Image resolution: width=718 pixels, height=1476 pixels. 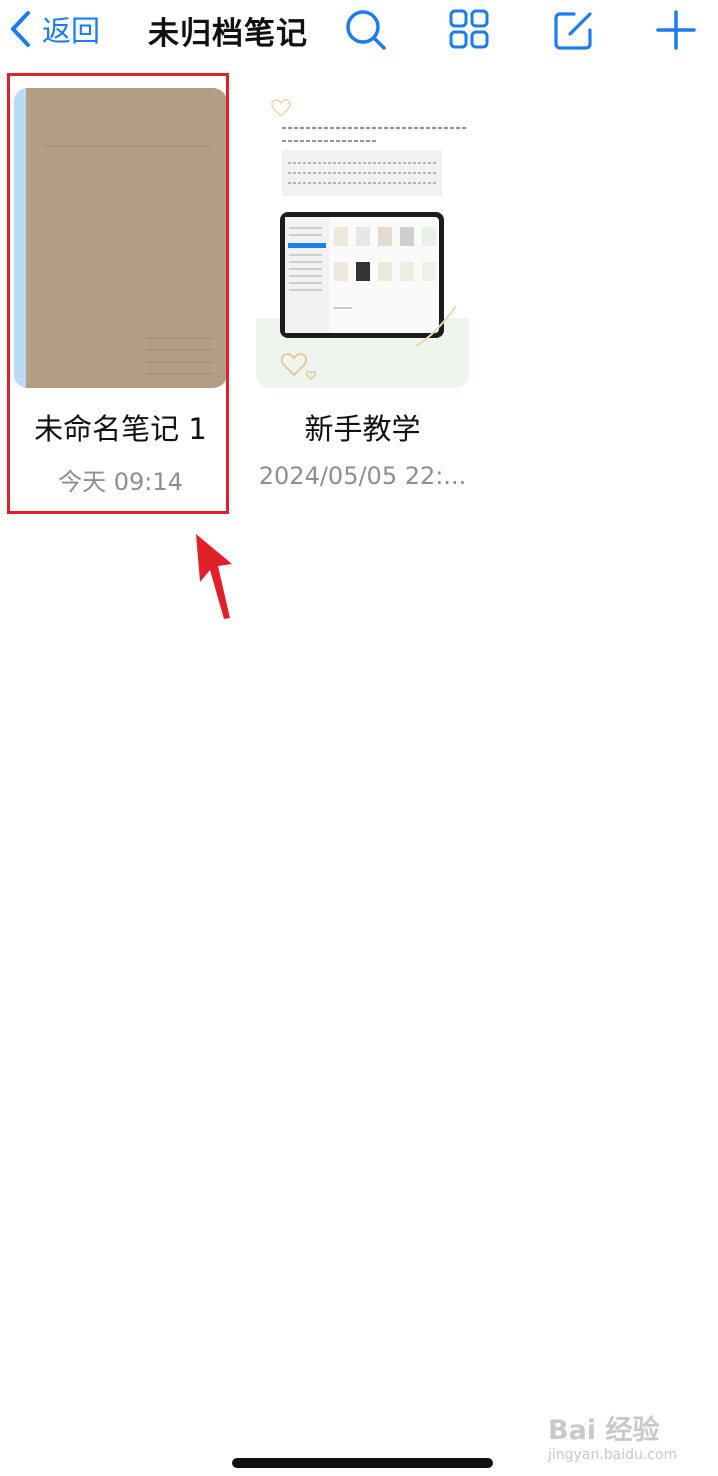 I want to click on grid-view-icon, so click(x=469, y=29).